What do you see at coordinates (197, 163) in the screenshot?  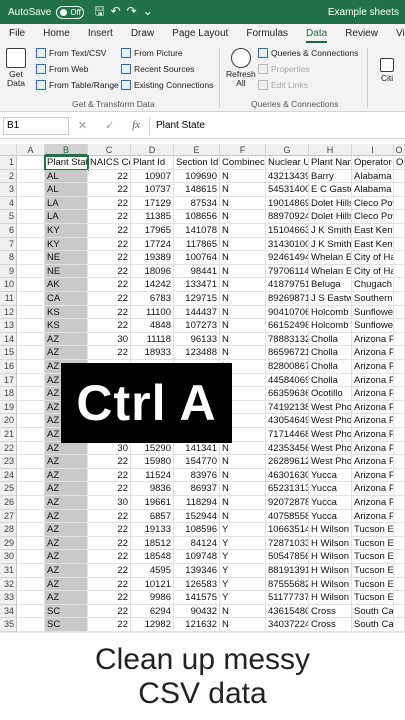 I see `header-cell: Section Id` at bounding box center [197, 163].